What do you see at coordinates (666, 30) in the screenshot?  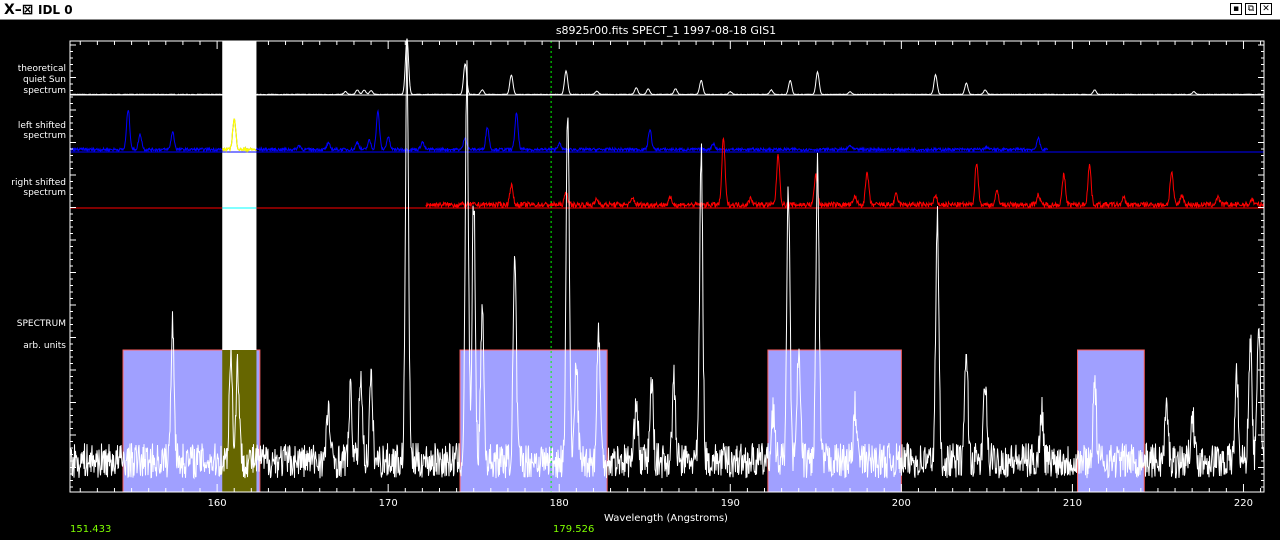 I see `plot-title: s8925r00.fits SPECT_1 1997-08-18 GIS1` at bounding box center [666, 30].